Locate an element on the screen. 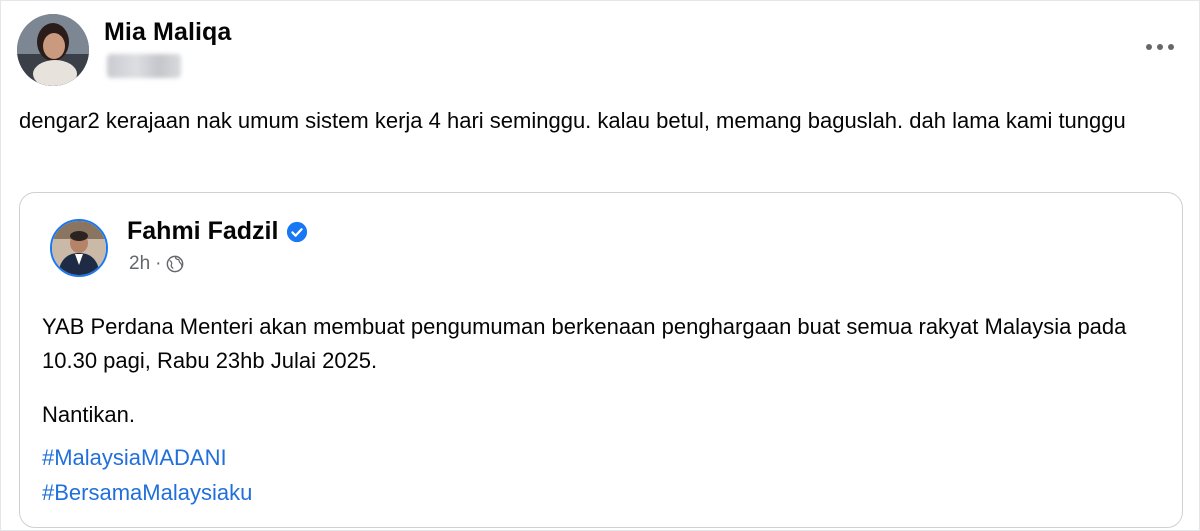 The height and width of the screenshot is (531, 1200). shared-author-name: Fahmi Fadzil is located at coordinates (202, 231).